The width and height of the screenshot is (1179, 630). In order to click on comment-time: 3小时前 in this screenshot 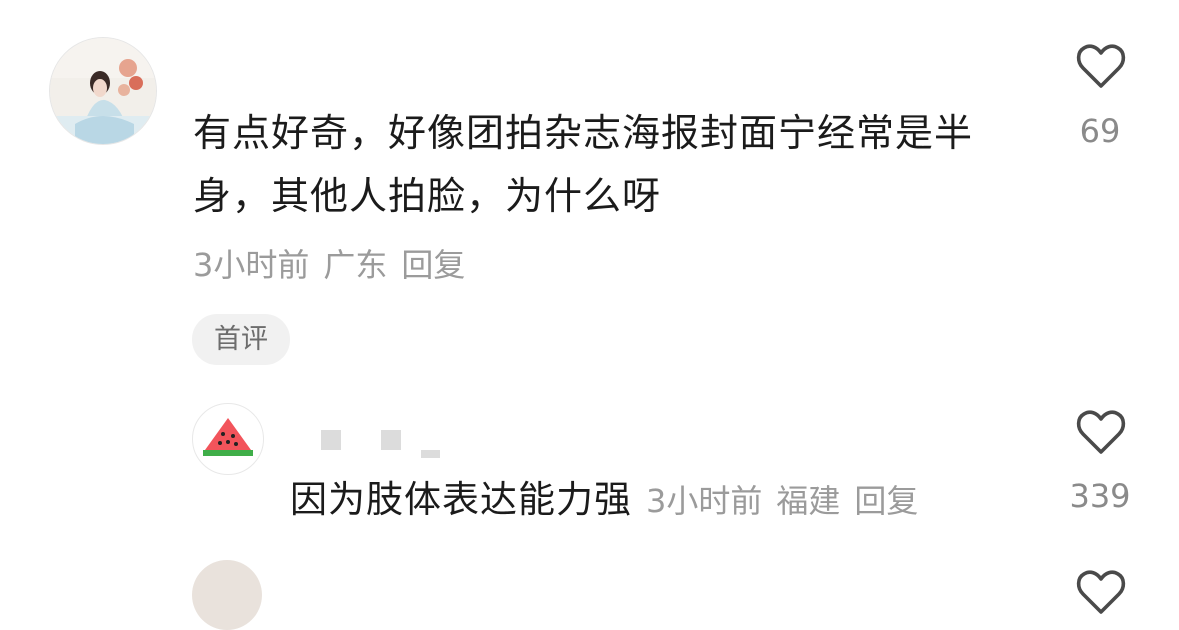, I will do `click(251, 265)`.